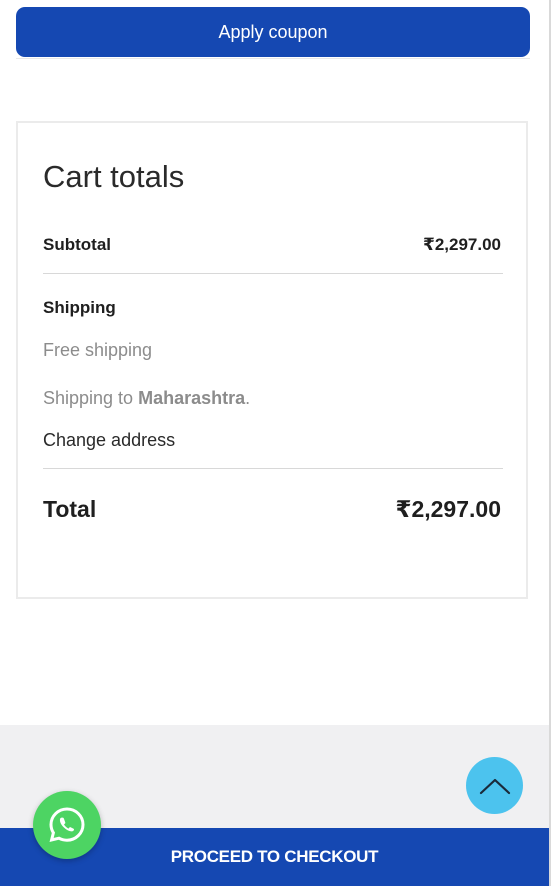 This screenshot has width=551, height=886. Describe the element at coordinates (248, 398) in the screenshot. I see `shipping-to-suffix: .` at that location.